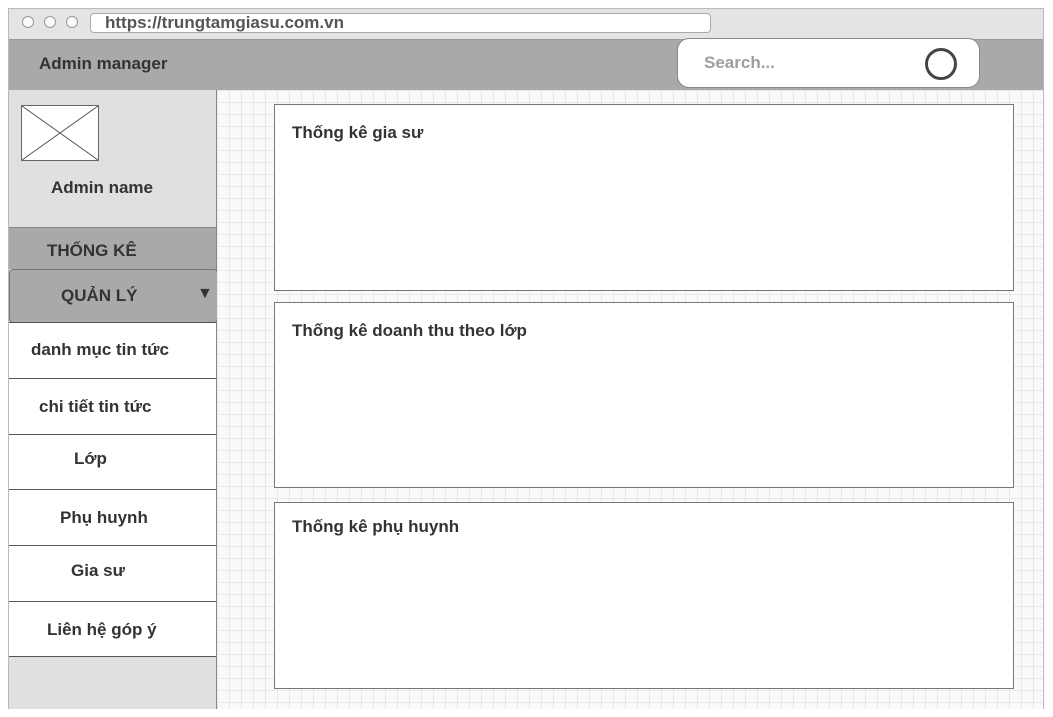 This screenshot has width=1053, height=717. I want to click on nav-management-dropdown: QUẢN LÝ ▼, so click(113, 296).